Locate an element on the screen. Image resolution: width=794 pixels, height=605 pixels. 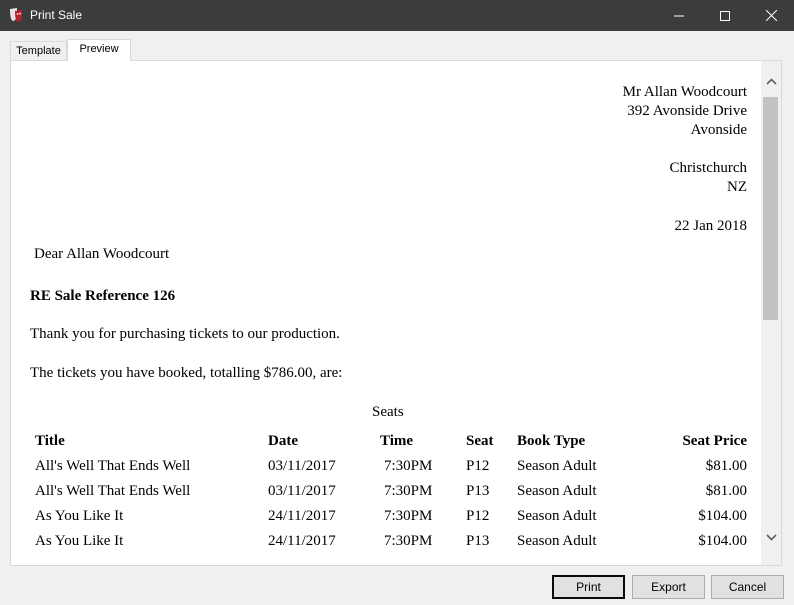
vertical-scrollbar is located at coordinates (771, 313).